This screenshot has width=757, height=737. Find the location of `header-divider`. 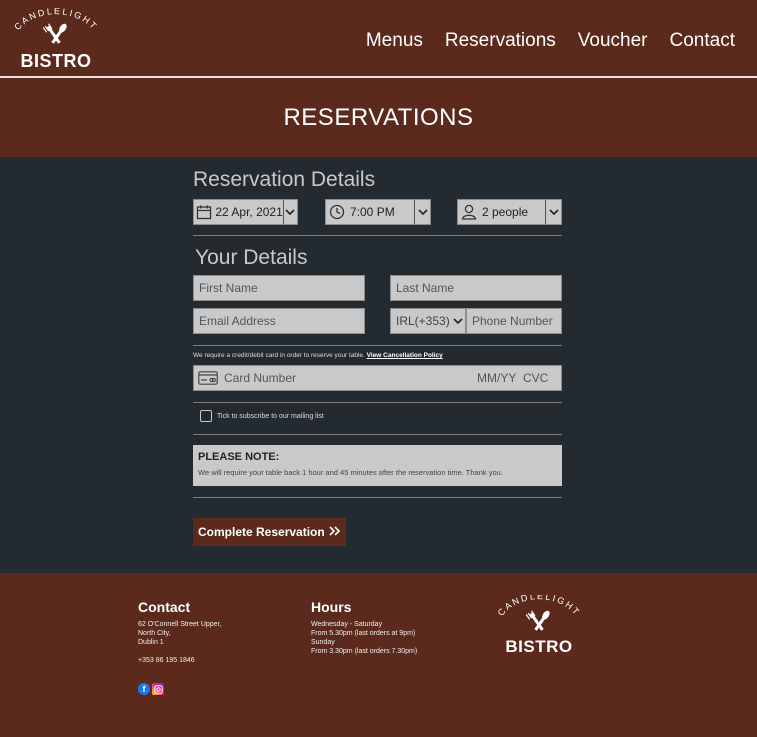

header-divider is located at coordinates (378, 77).